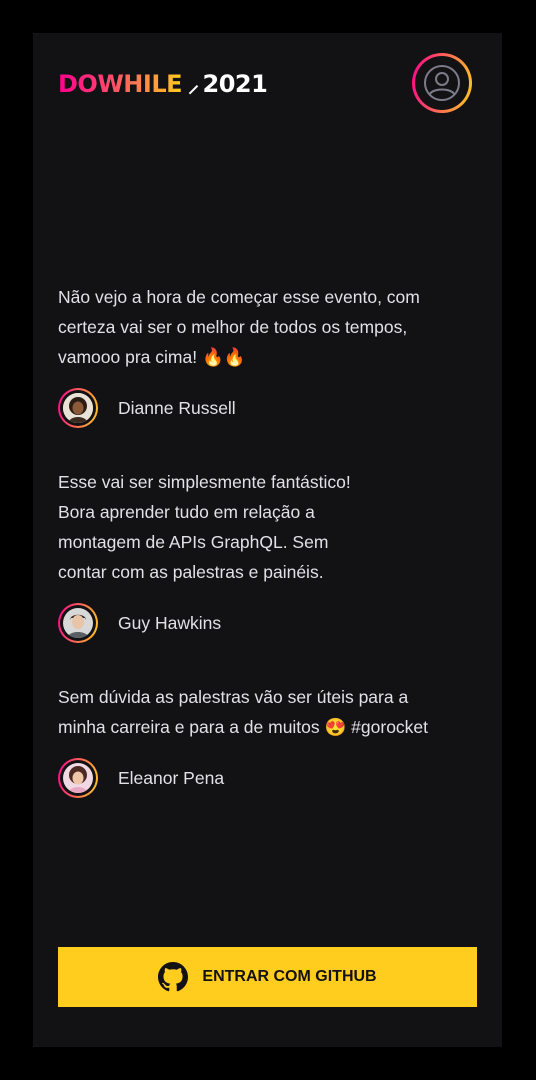  I want to click on rocket-slash-icon: ⸝, so click(193, 85).